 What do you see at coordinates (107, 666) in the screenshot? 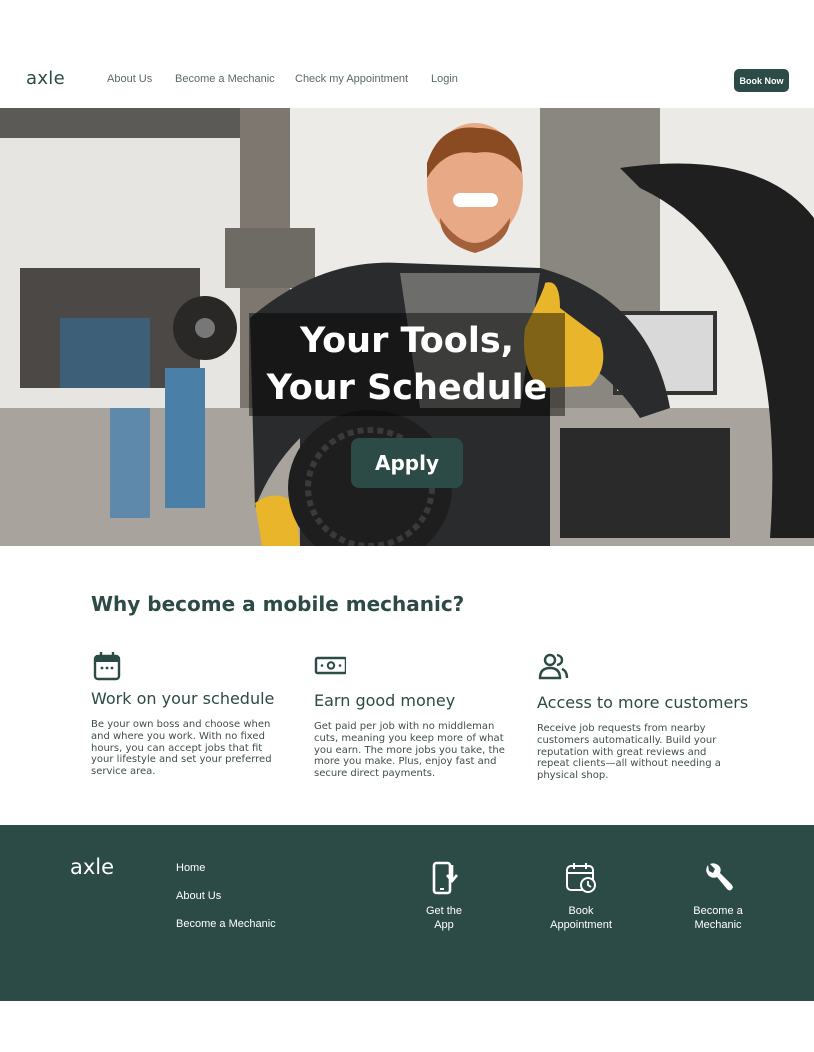
I see `calendar-icon` at bounding box center [107, 666].